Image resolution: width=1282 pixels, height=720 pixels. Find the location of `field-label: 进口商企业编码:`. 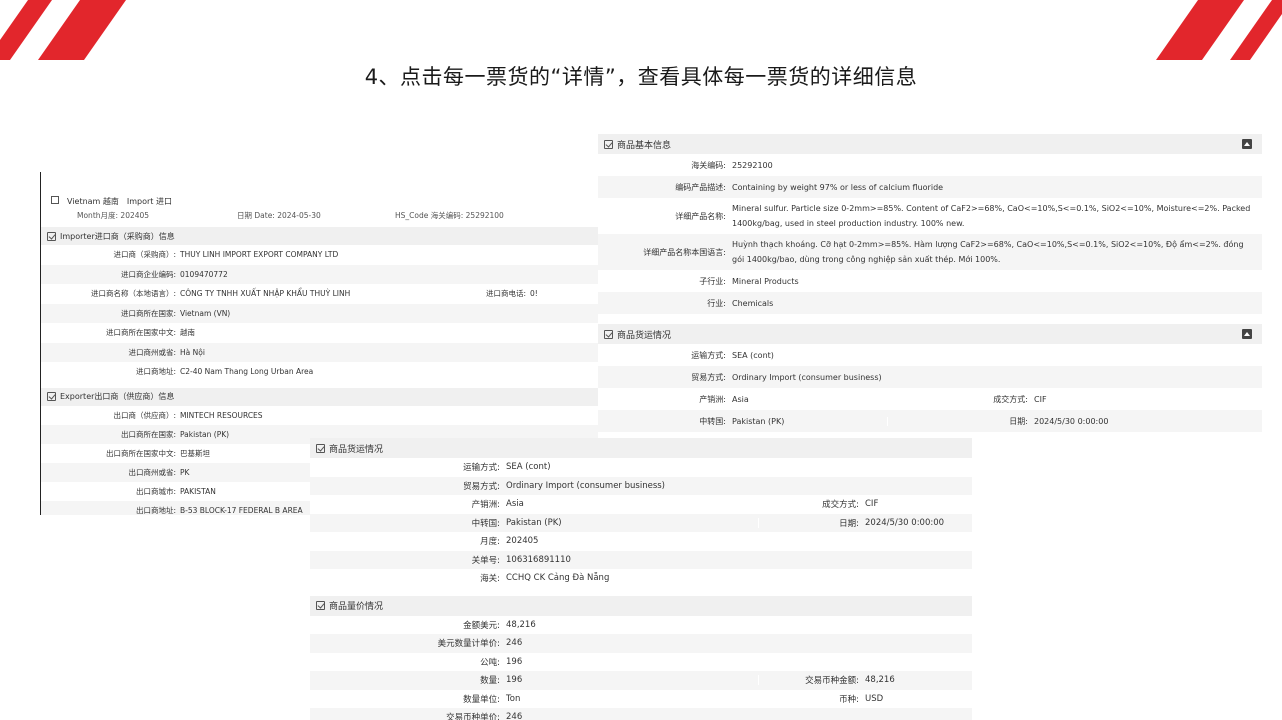

field-label: 进口商企业编码: is located at coordinates (148, 274).